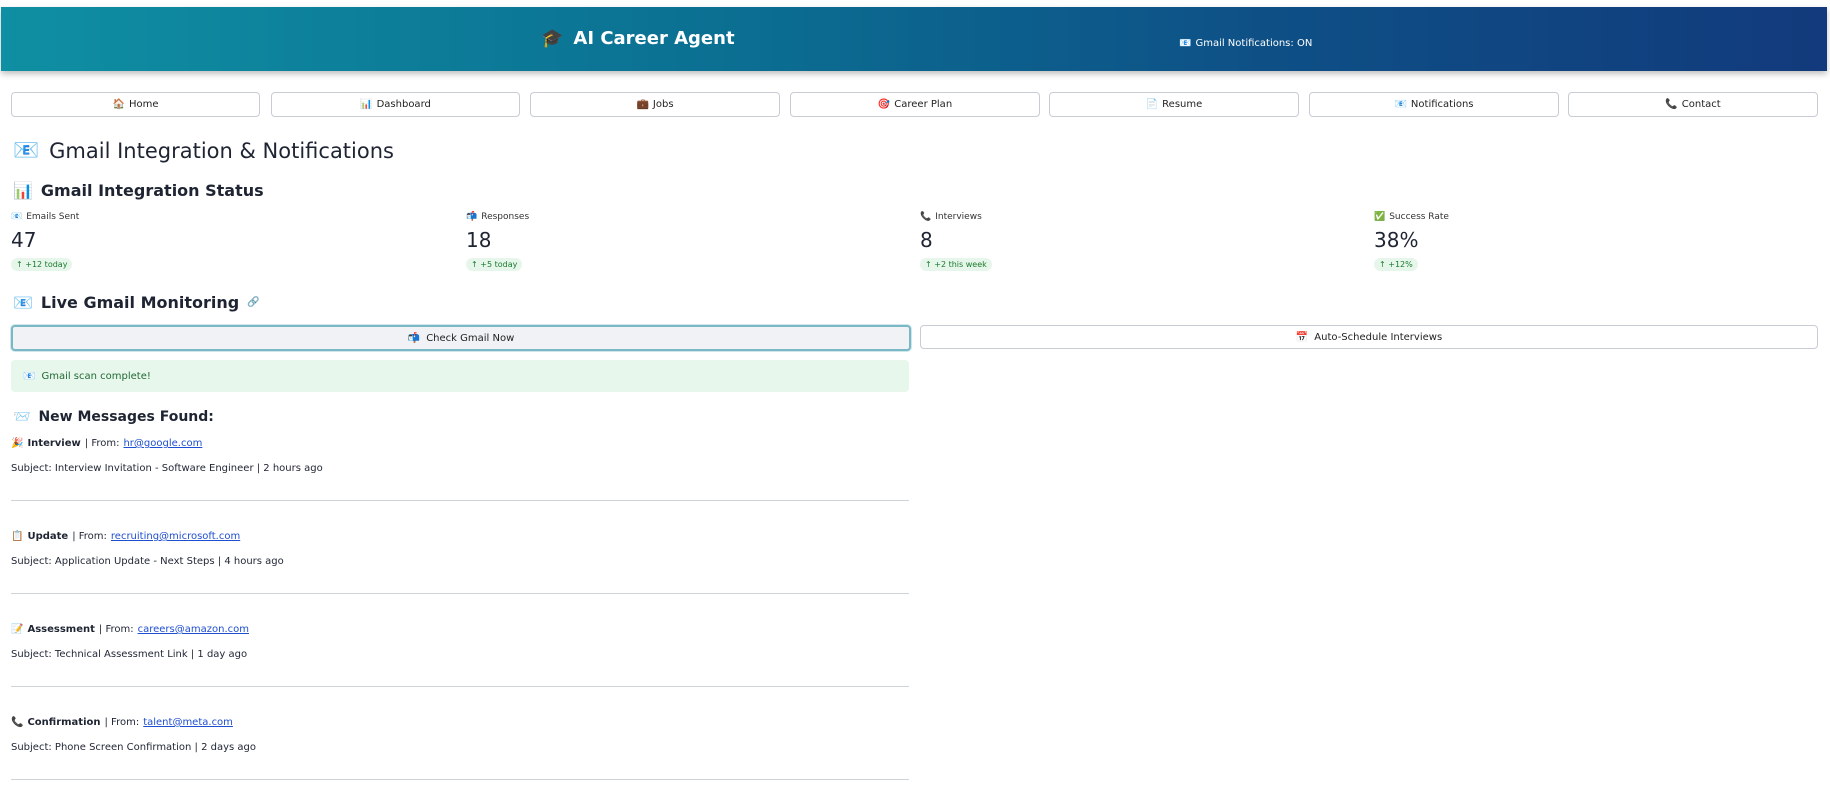 The width and height of the screenshot is (1830, 790). Describe the element at coordinates (1152, 104) in the screenshot. I see `document-icon: 📄` at that location.